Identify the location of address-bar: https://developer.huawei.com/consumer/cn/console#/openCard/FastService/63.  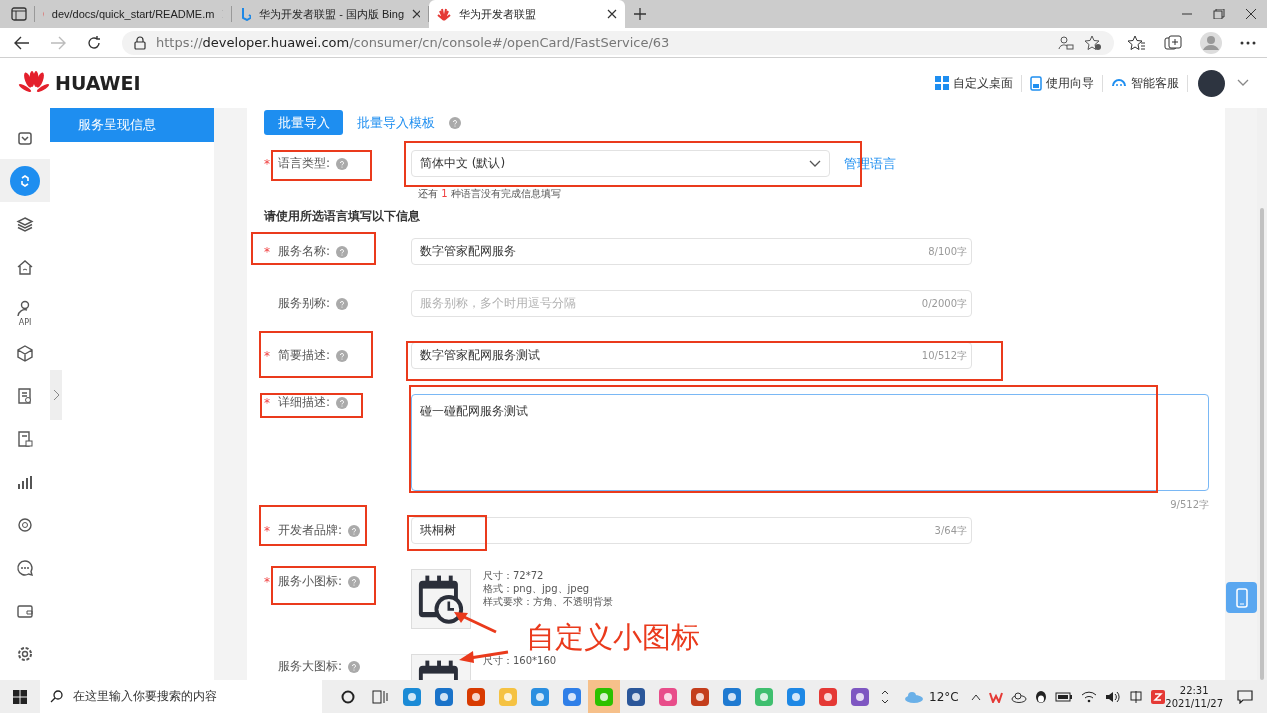
(618, 42).